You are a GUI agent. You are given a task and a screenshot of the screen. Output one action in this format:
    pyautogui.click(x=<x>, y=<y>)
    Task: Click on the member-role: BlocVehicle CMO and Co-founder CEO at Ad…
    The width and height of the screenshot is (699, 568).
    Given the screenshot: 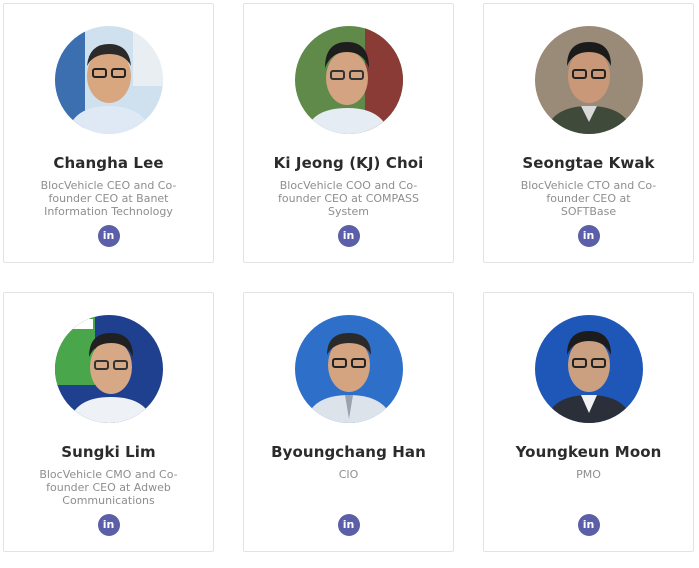 What is the action you would take?
    pyautogui.click(x=108, y=487)
    